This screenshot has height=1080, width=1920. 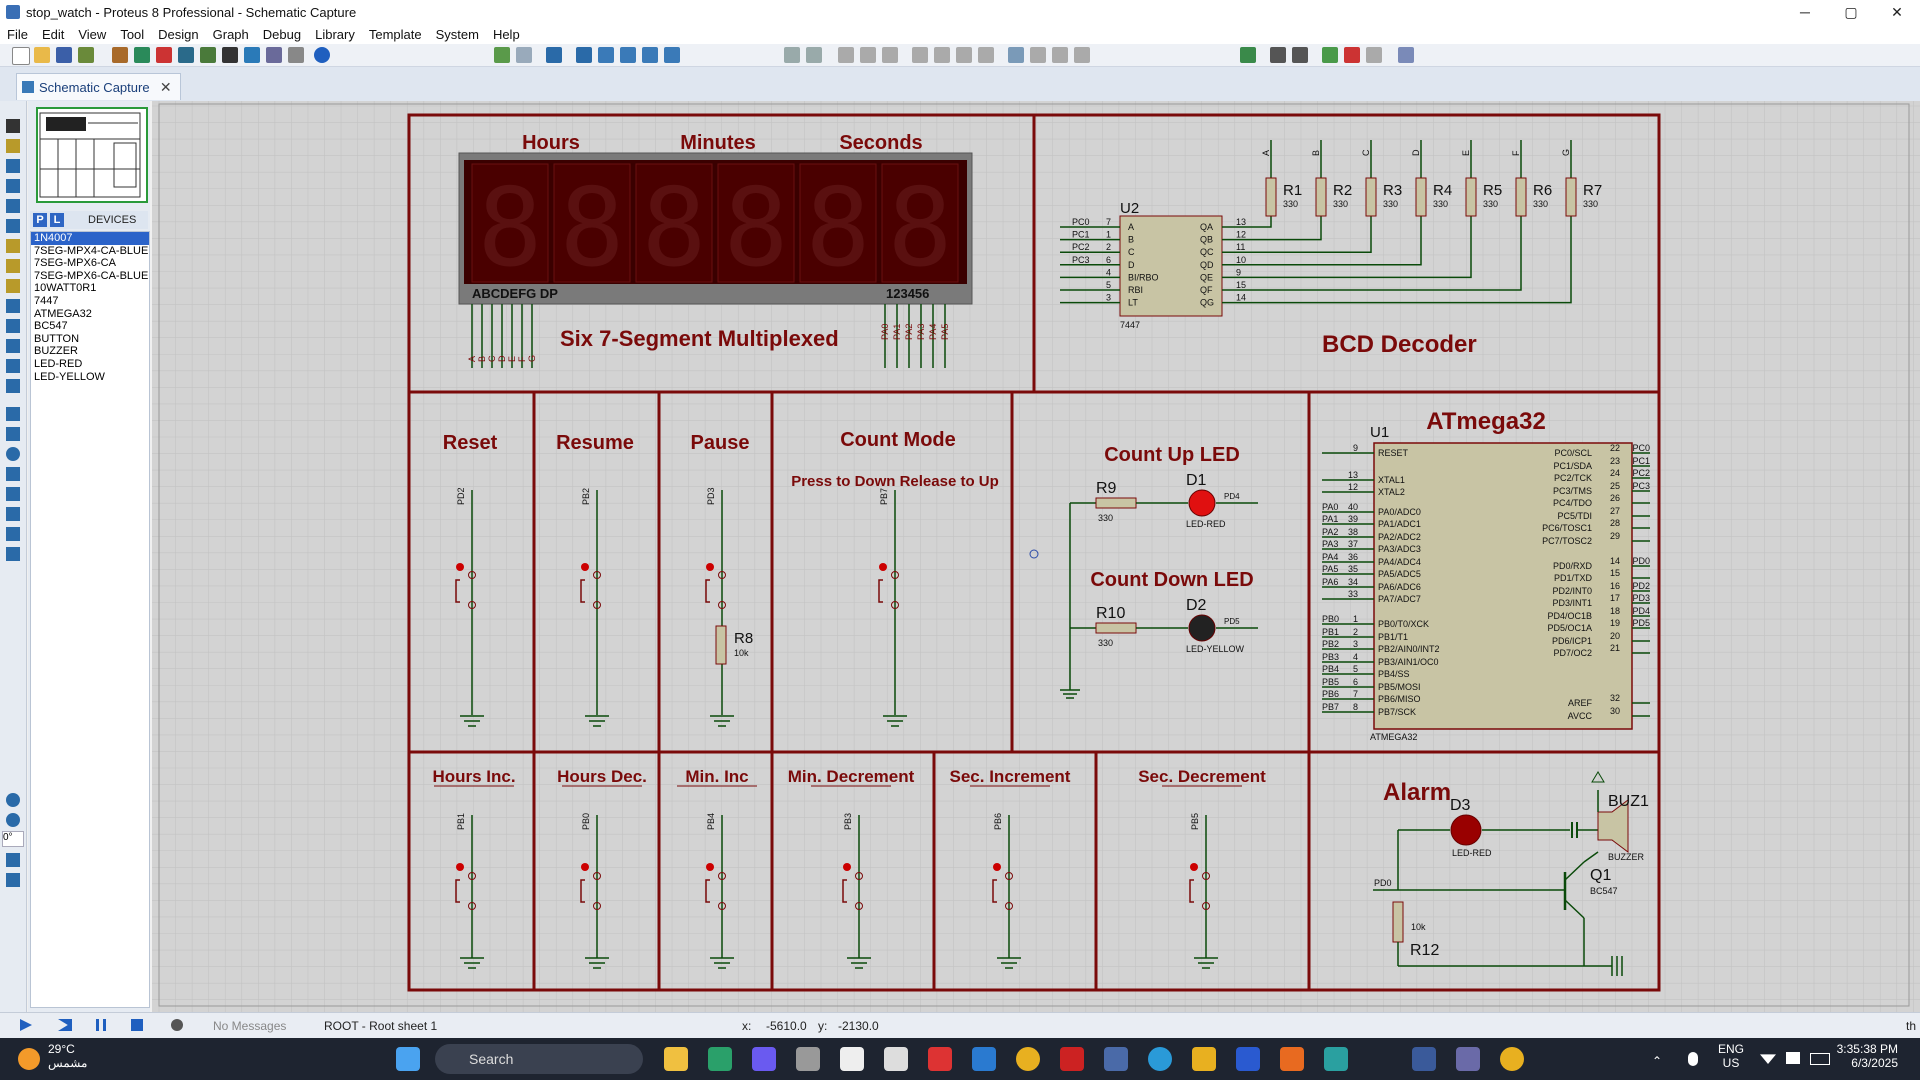 I want to click on list-item: 7SEG-MPX6-CA, so click(x=90, y=263).